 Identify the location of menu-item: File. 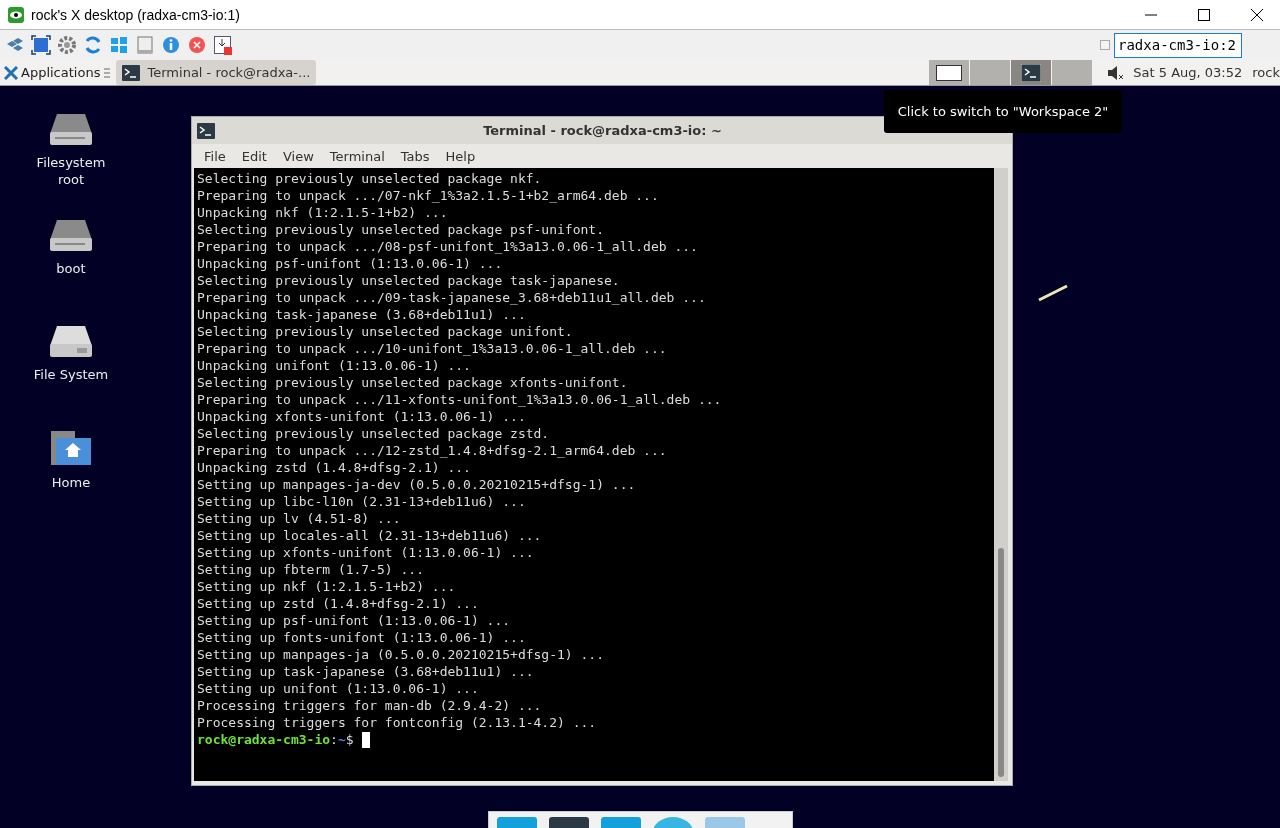
(215, 156).